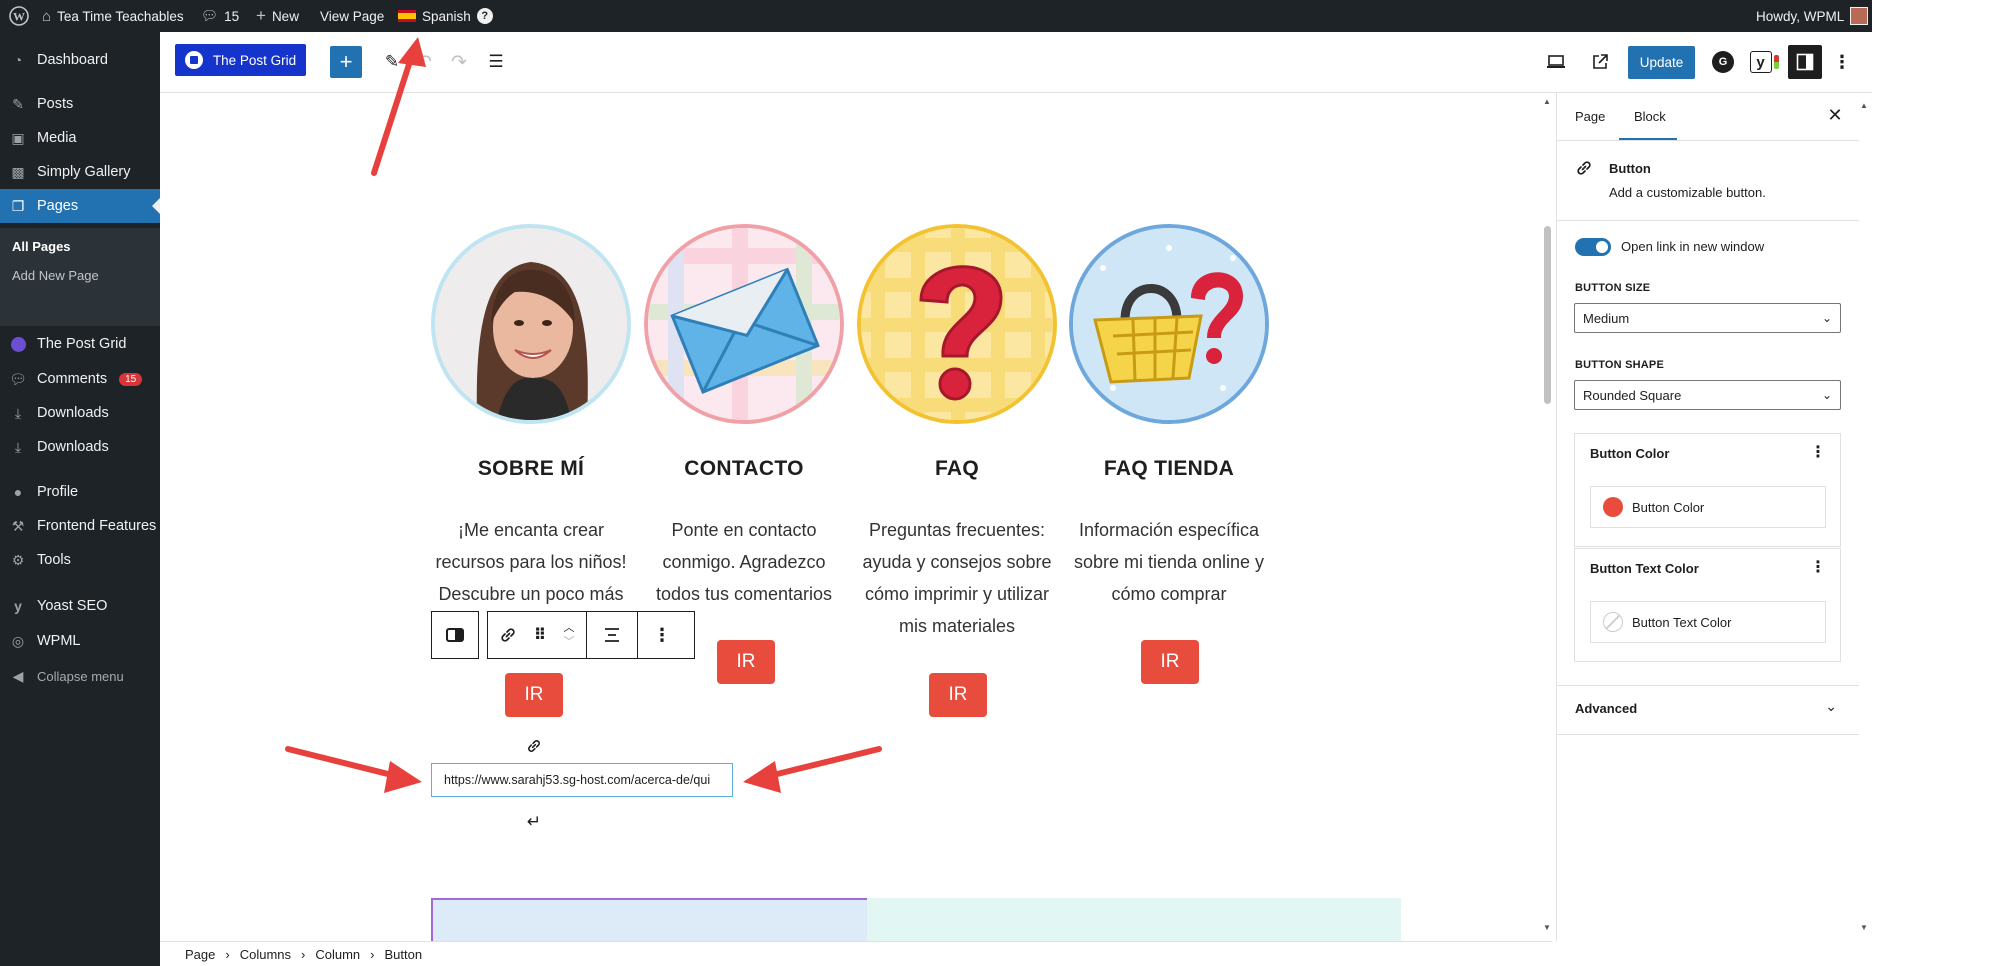  Describe the element at coordinates (1723, 62) in the screenshot. I see `generateblocks-button: G` at that location.